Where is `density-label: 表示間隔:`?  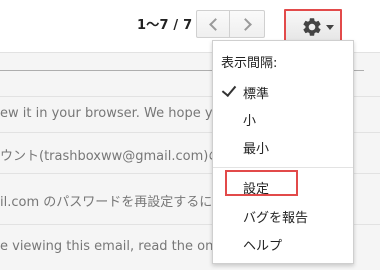 density-label: 表示間隔: is located at coordinates (249, 63).